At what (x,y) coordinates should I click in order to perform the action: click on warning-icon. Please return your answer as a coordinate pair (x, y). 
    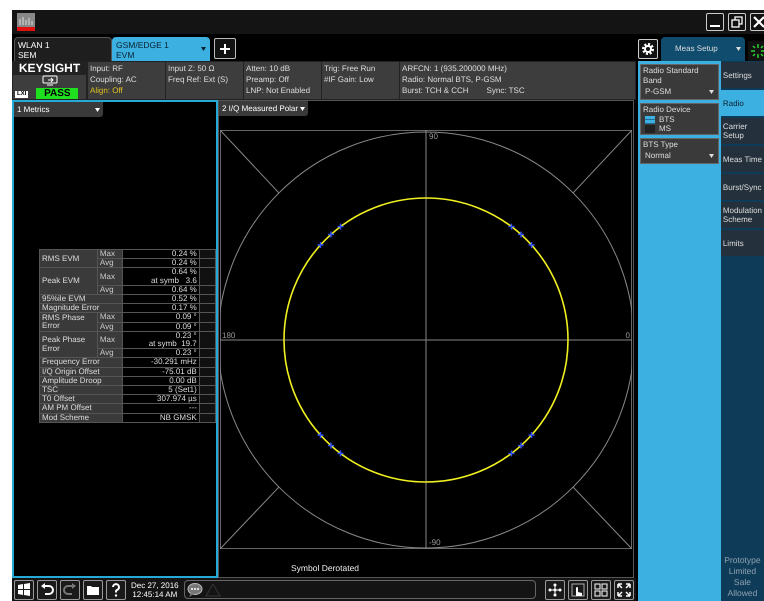
    Looking at the image, I should click on (212, 589).